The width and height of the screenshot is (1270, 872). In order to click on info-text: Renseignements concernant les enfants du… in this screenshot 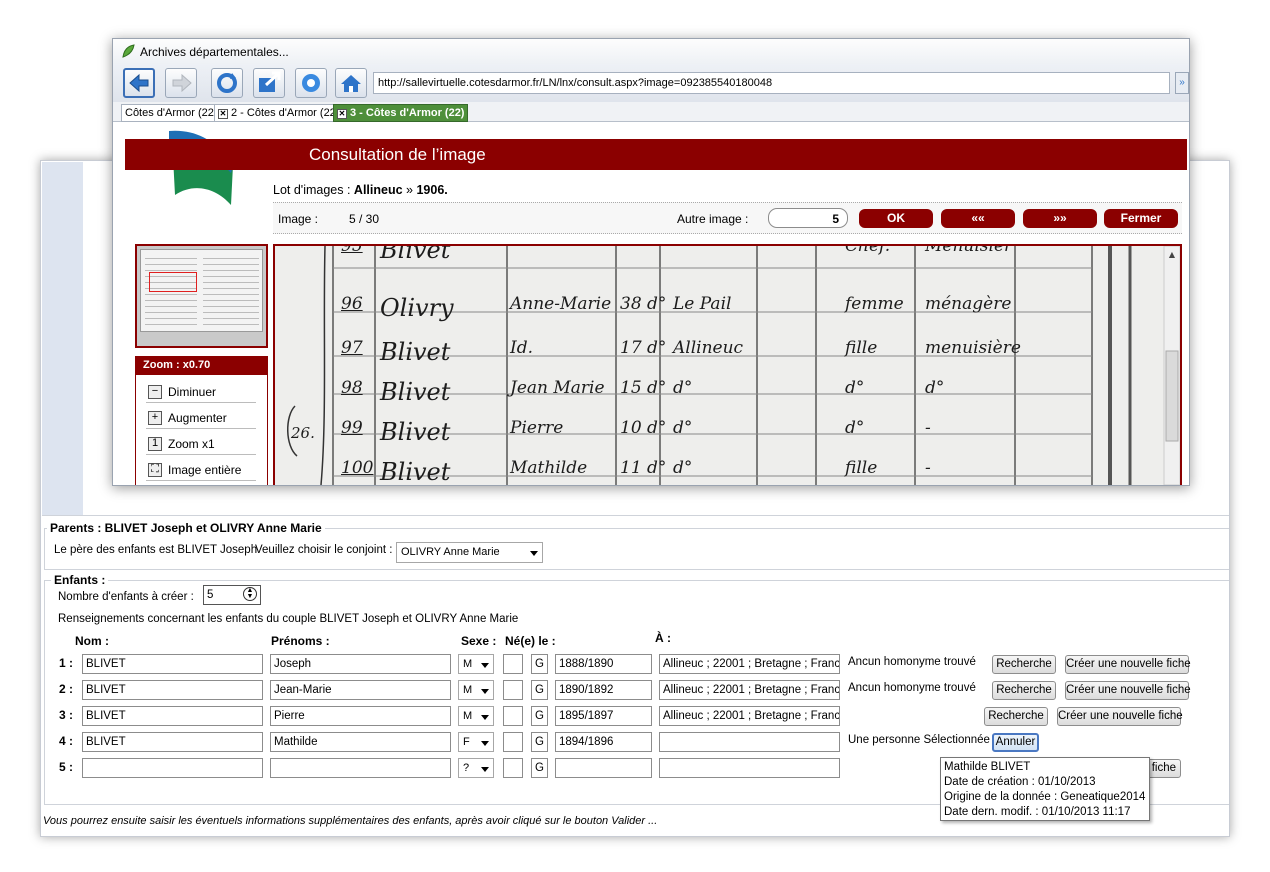, I will do `click(288, 619)`.